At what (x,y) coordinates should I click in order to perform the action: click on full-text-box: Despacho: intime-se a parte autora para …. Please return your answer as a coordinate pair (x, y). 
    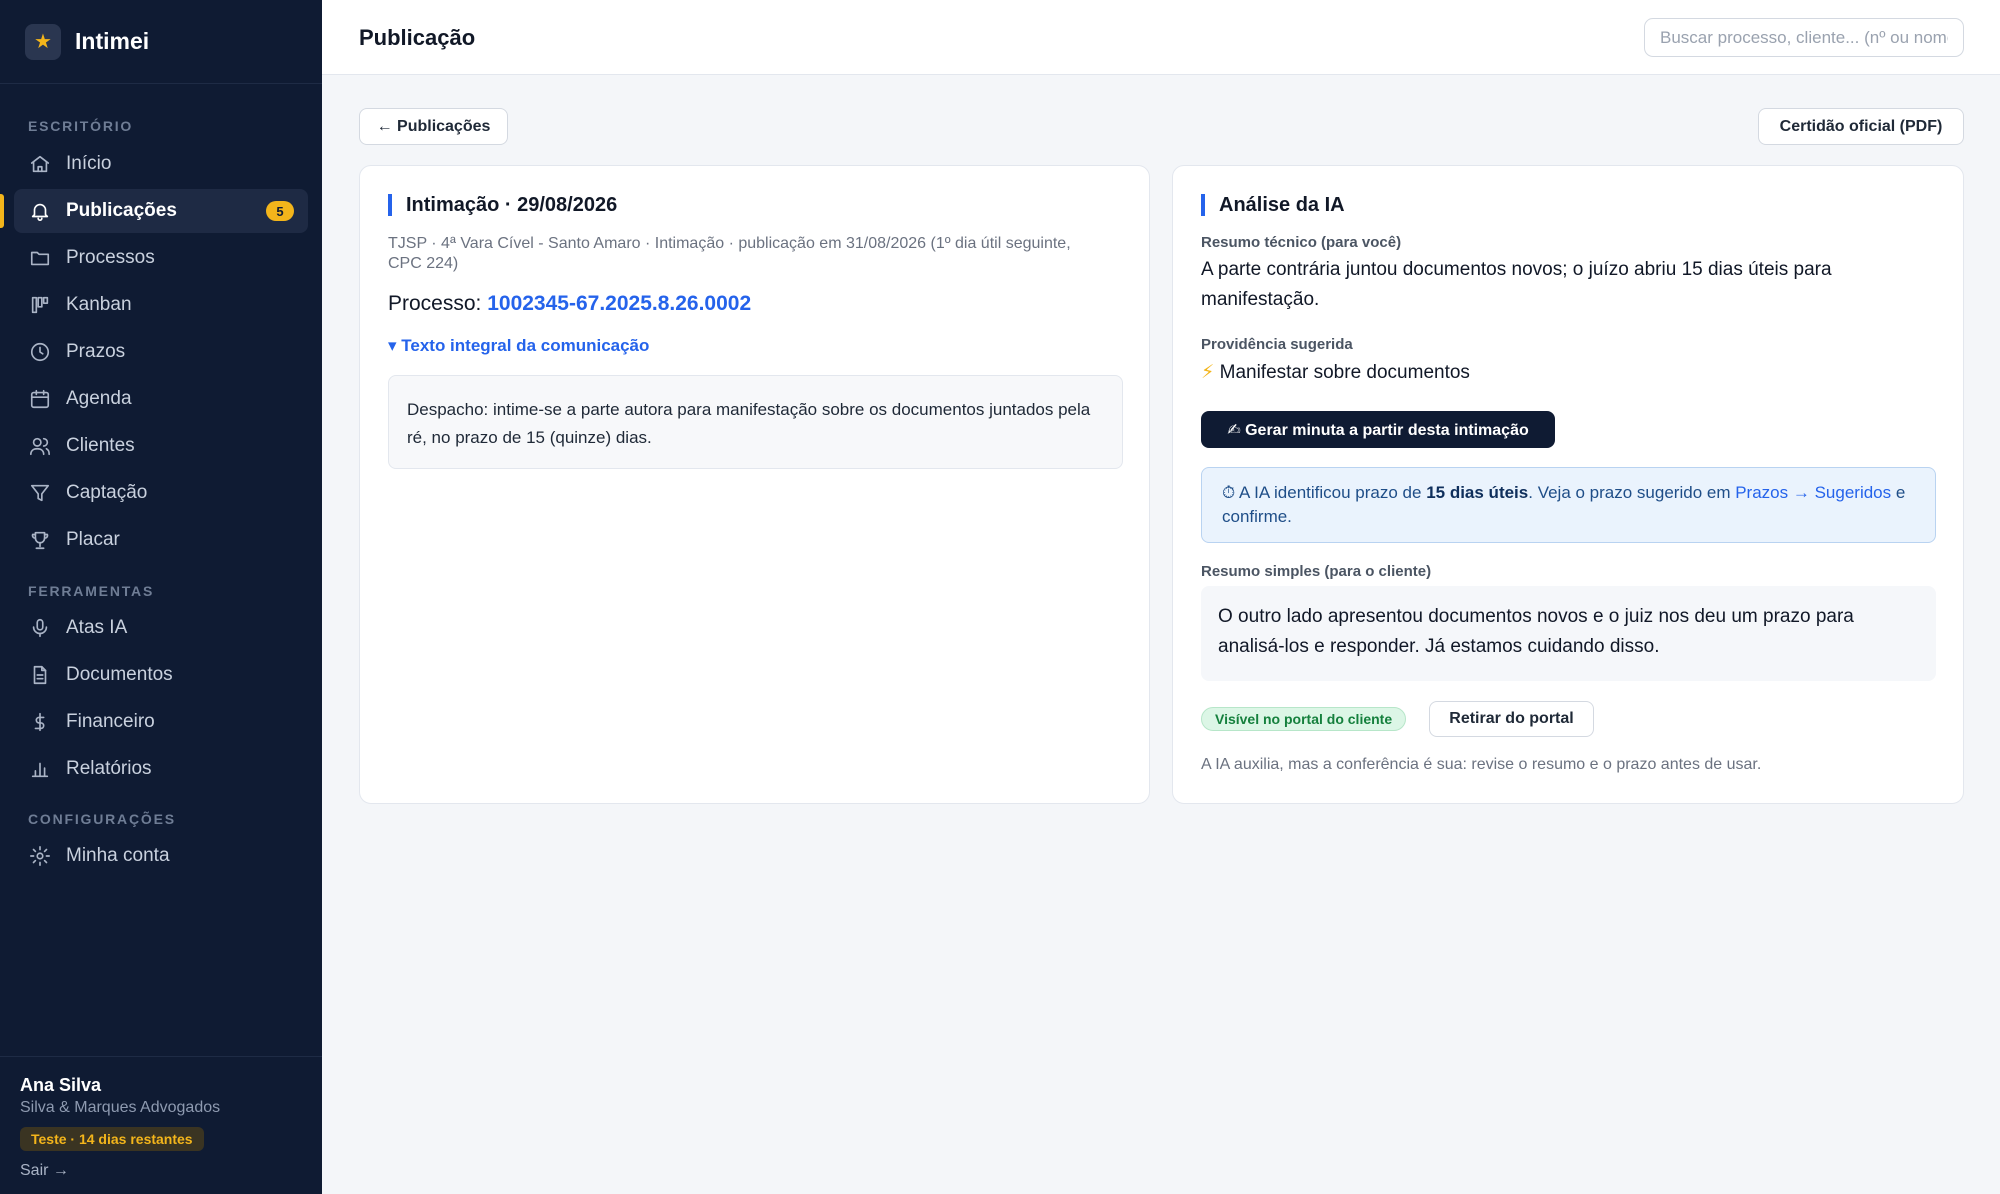
    Looking at the image, I should click on (755, 422).